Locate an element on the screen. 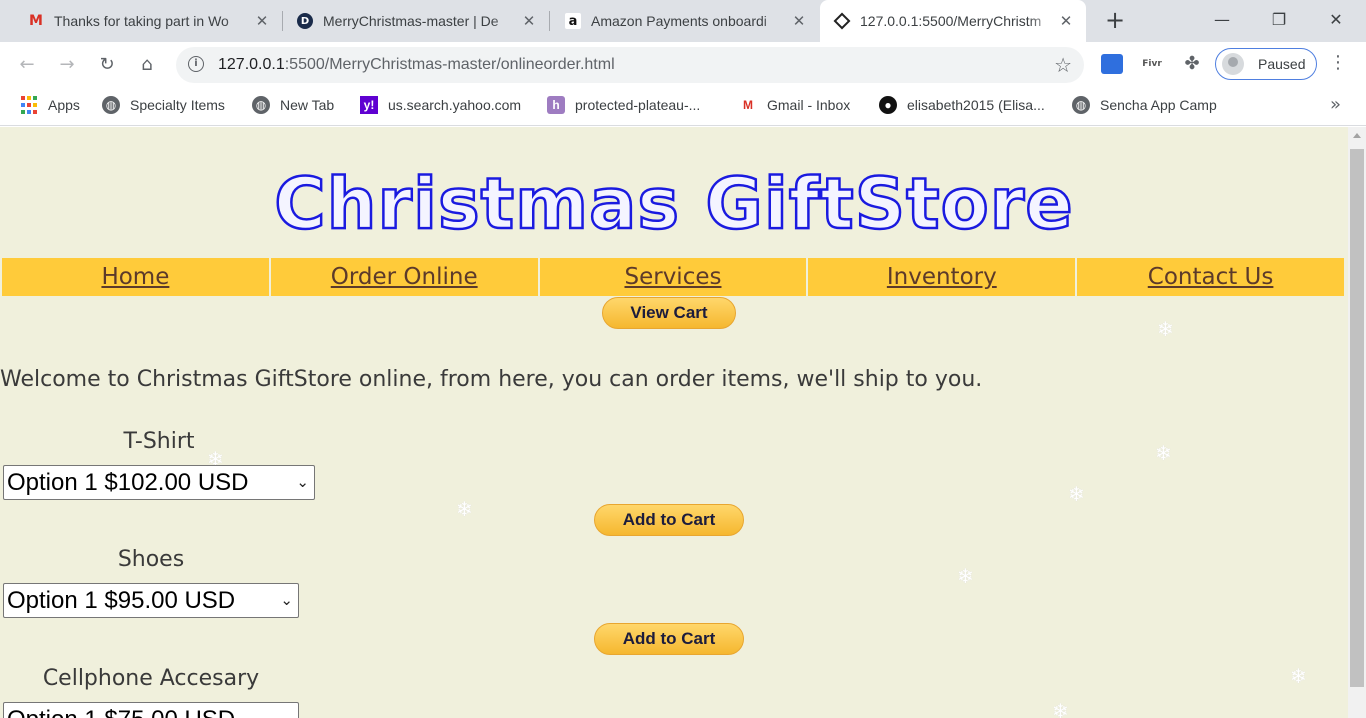 Image resolution: width=1366 pixels, height=718 pixels. bookmark-label: Apps is located at coordinates (64, 105).